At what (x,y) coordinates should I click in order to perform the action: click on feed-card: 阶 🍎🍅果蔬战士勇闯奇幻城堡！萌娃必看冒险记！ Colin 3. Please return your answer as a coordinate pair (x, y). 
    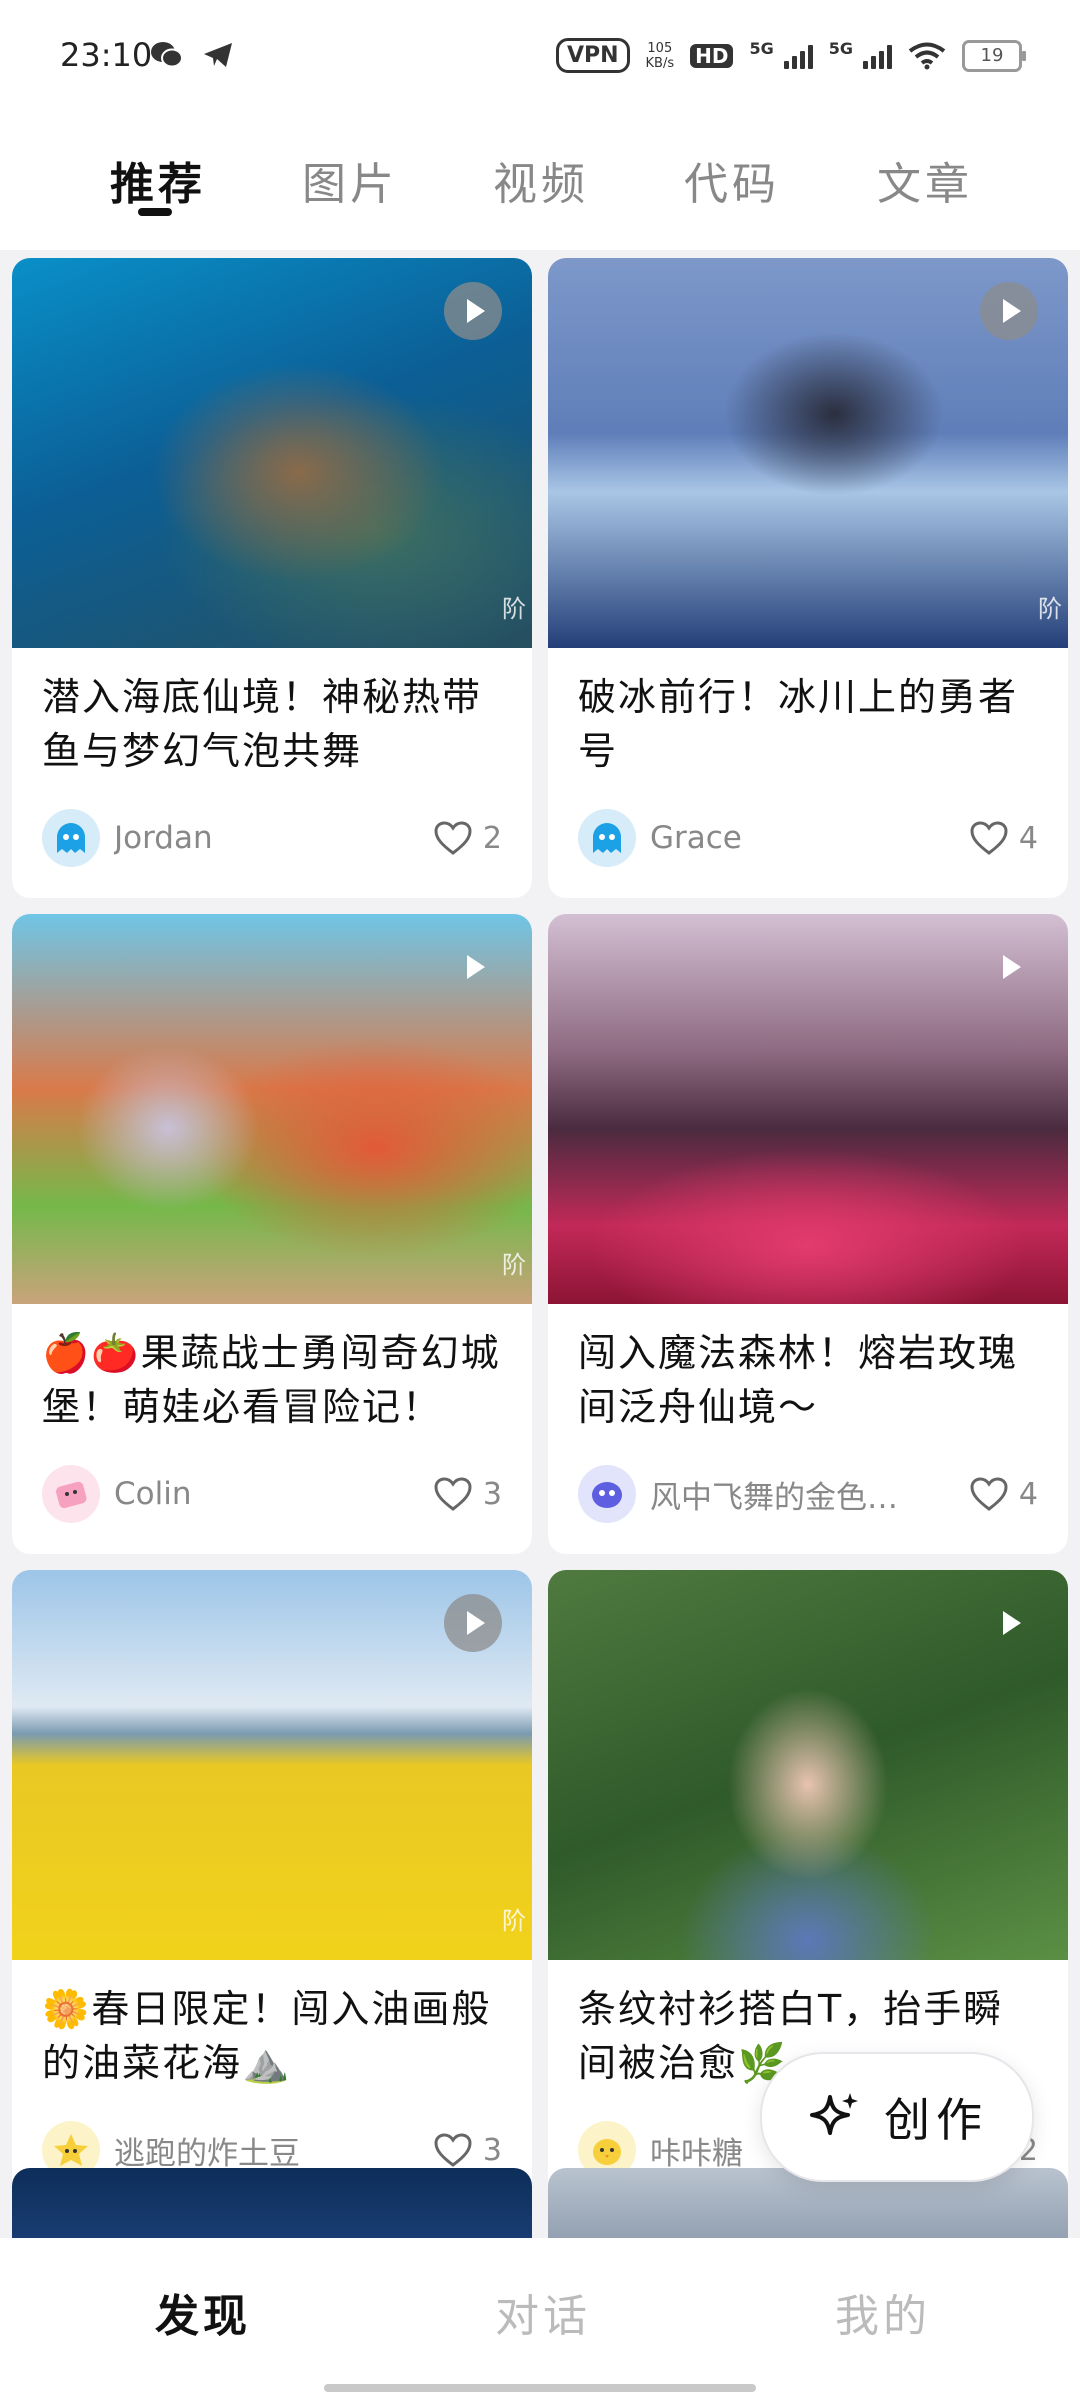
    Looking at the image, I should click on (272, 1234).